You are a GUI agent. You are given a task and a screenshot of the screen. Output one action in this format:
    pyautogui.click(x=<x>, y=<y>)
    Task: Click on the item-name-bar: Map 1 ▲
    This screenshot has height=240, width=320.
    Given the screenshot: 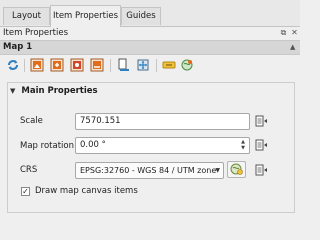 What is the action you would take?
    pyautogui.click(x=150, y=47)
    